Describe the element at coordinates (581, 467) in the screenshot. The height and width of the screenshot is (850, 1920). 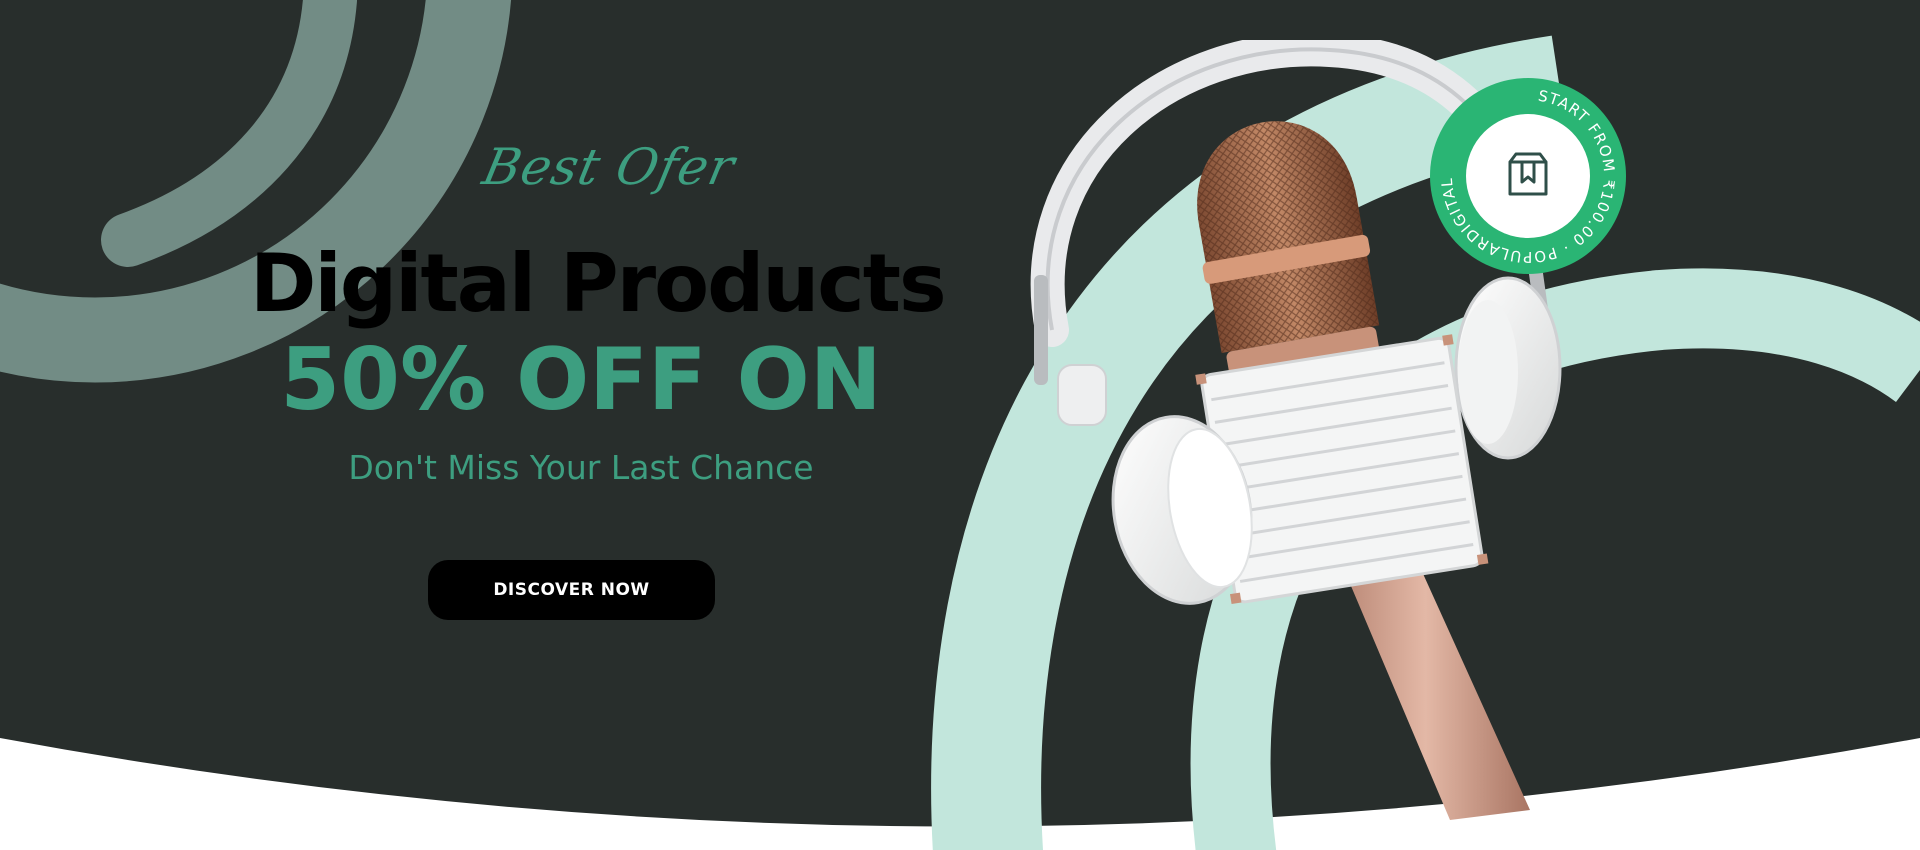
I see `tagline: Don't Miss Your Last Chance` at that location.